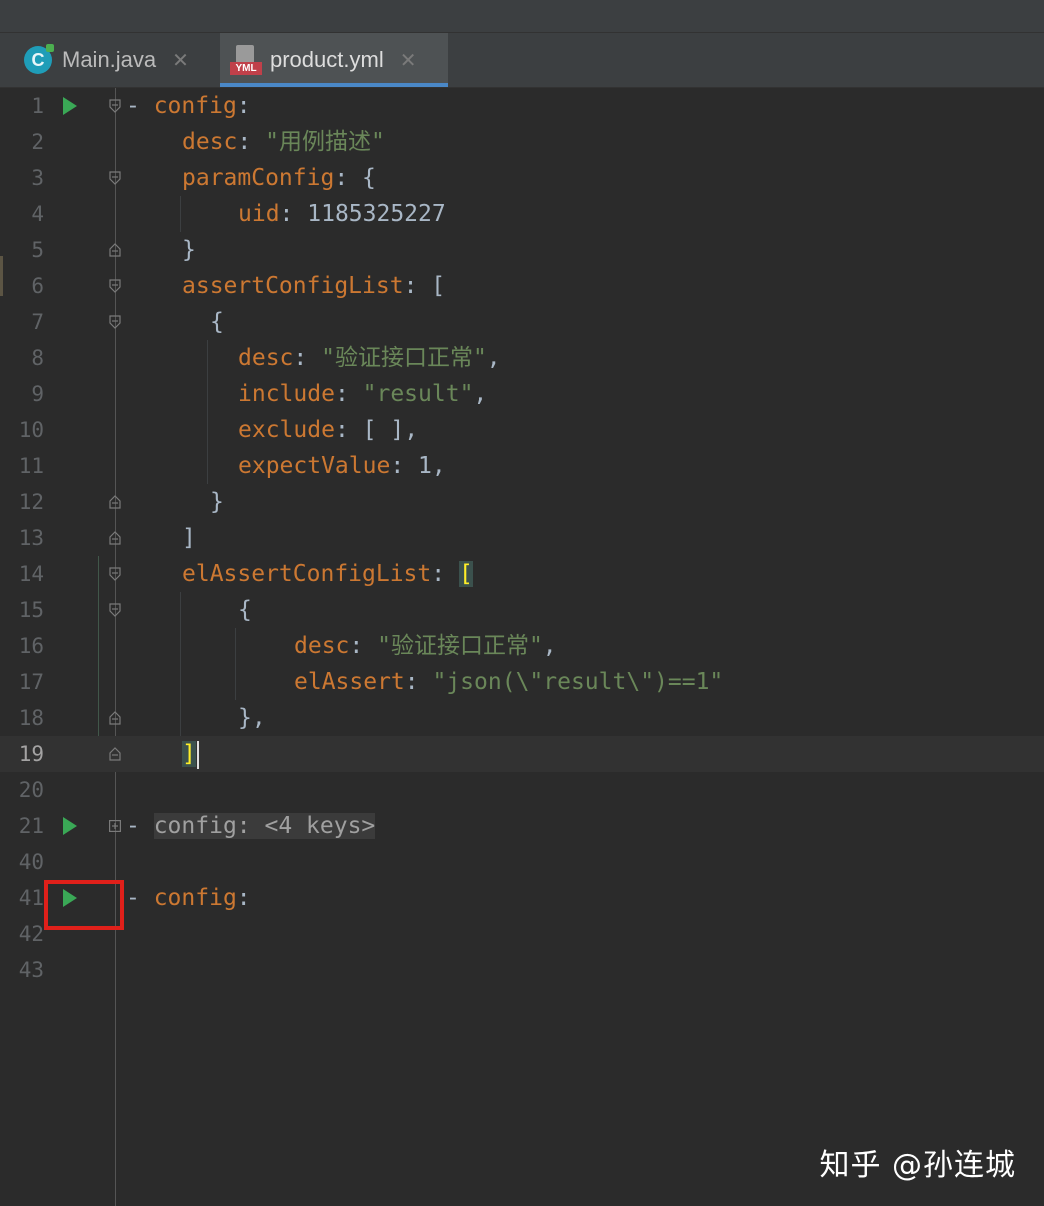 The image size is (1044, 1206). Describe the element at coordinates (31, 826) in the screenshot. I see `line-number: 21` at that location.